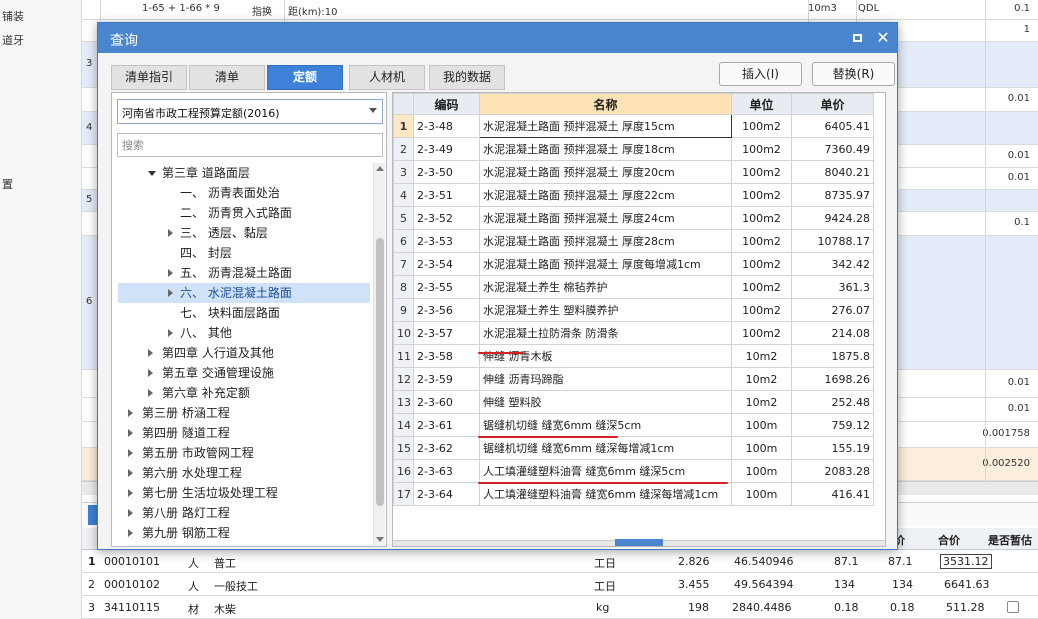 The height and width of the screenshot is (619, 1038). What do you see at coordinates (13, 16) in the screenshot?
I see `left-nav-label-paving: 铺装` at bounding box center [13, 16].